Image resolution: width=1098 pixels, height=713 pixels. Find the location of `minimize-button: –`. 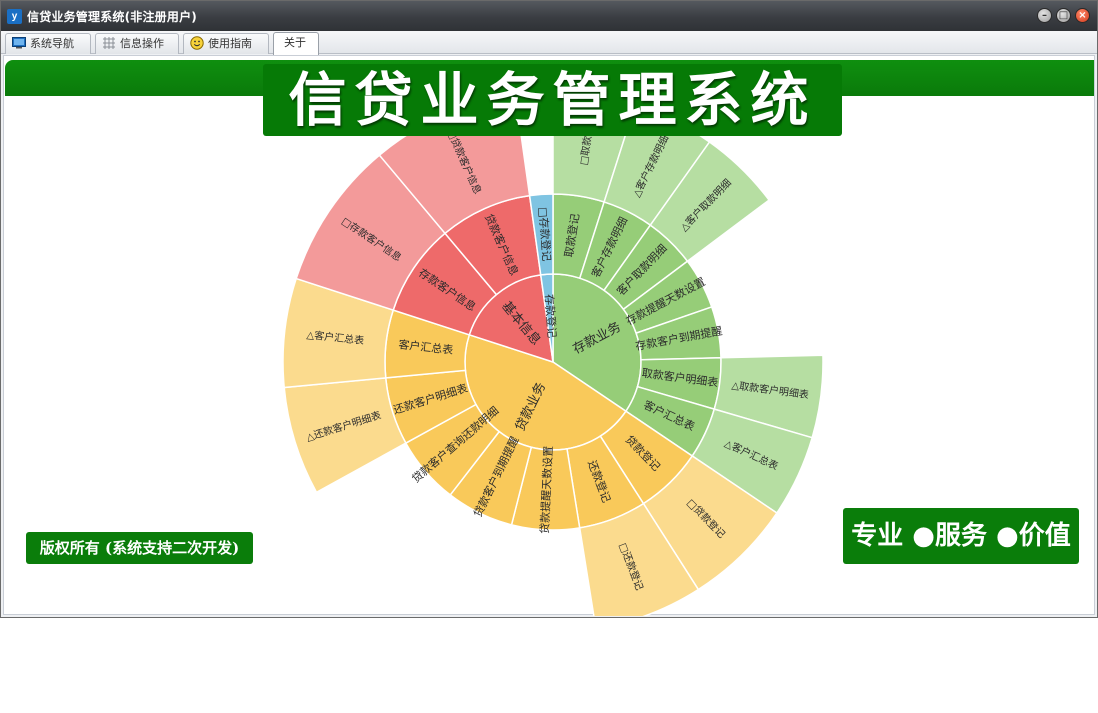

minimize-button: – is located at coordinates (1044, 15).